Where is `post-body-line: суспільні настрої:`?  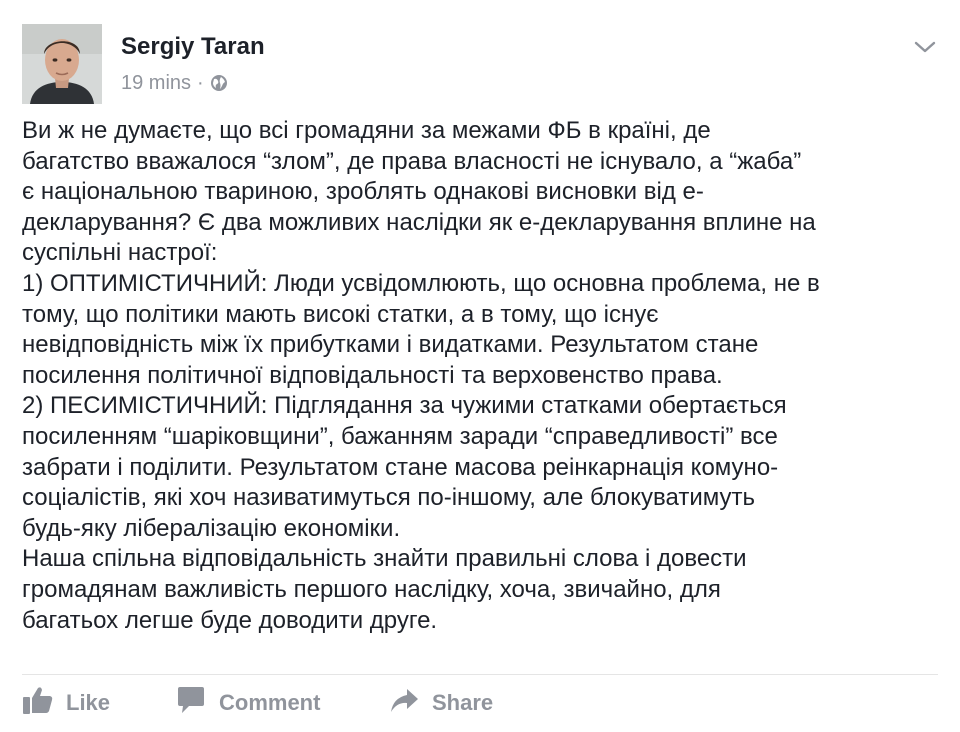 post-body-line: суспільні настрої: is located at coordinates (120, 253).